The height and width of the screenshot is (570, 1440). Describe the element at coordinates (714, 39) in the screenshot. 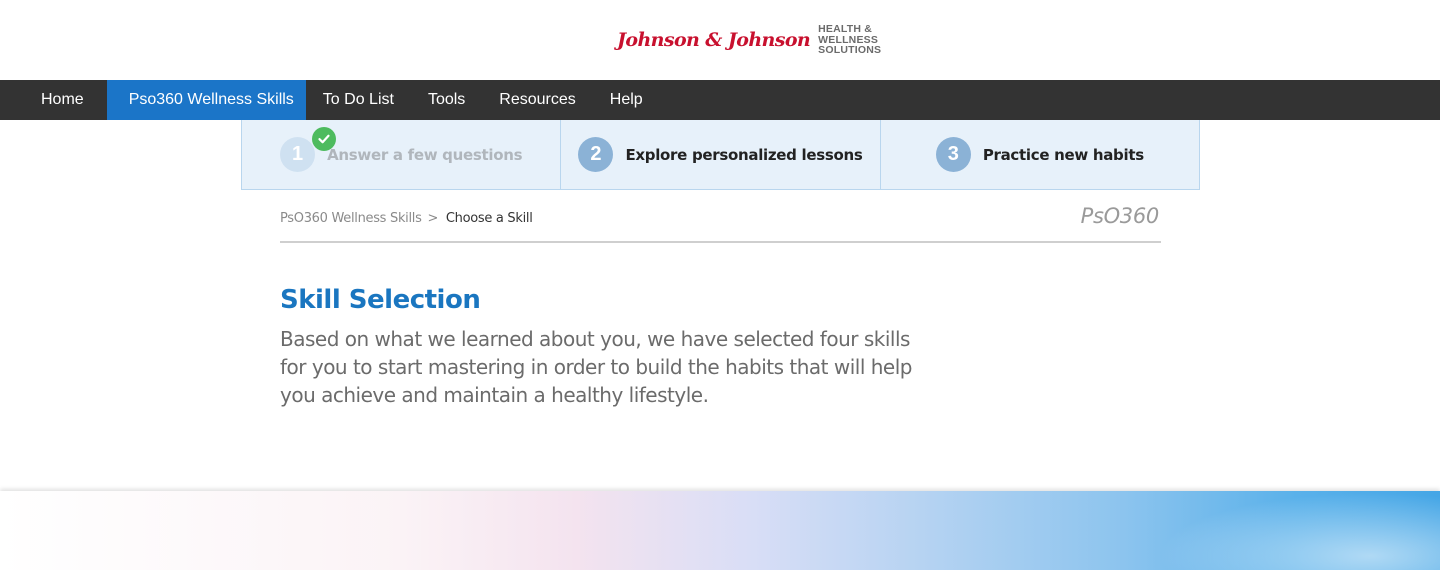

I see `logo-wordmark: Johnson & Johnson` at that location.